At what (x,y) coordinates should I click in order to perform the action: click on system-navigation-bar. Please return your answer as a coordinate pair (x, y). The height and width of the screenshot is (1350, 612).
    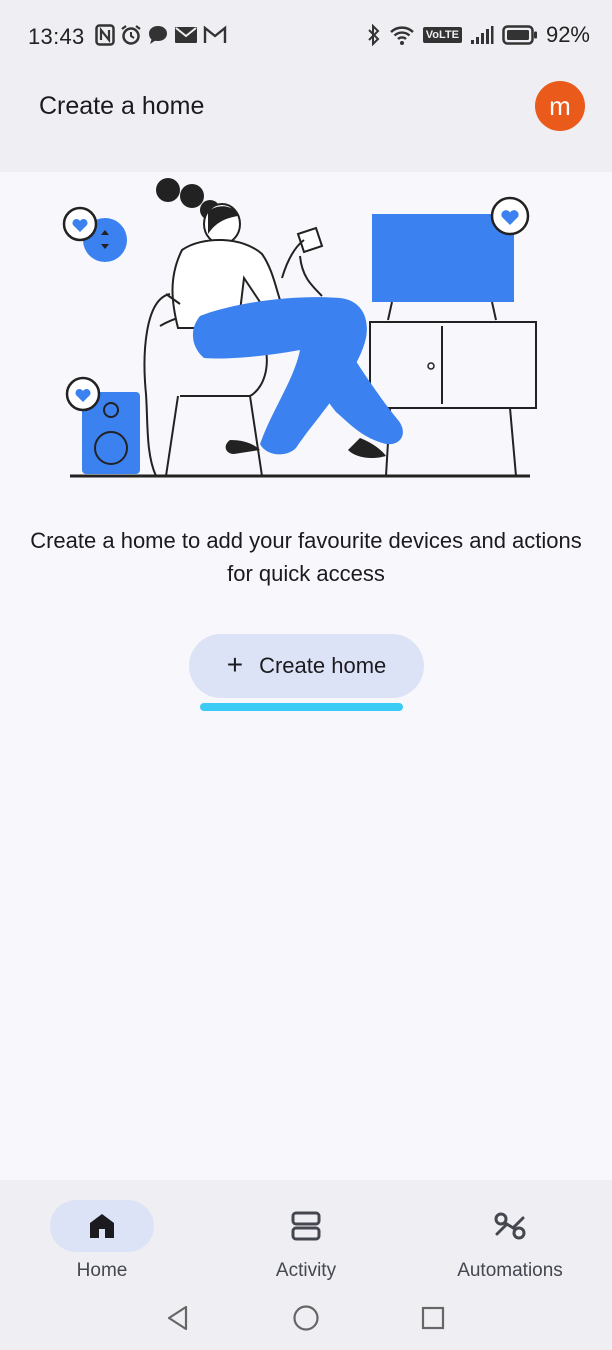
    Looking at the image, I should click on (306, 1318).